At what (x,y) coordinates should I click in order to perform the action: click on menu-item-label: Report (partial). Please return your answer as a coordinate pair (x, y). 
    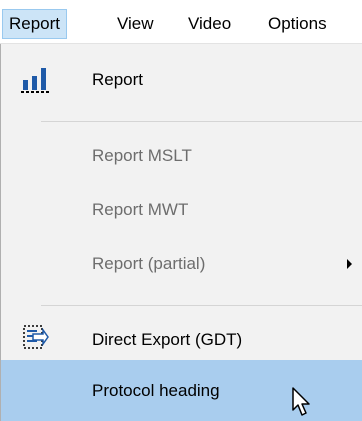
    Looking at the image, I should click on (149, 263).